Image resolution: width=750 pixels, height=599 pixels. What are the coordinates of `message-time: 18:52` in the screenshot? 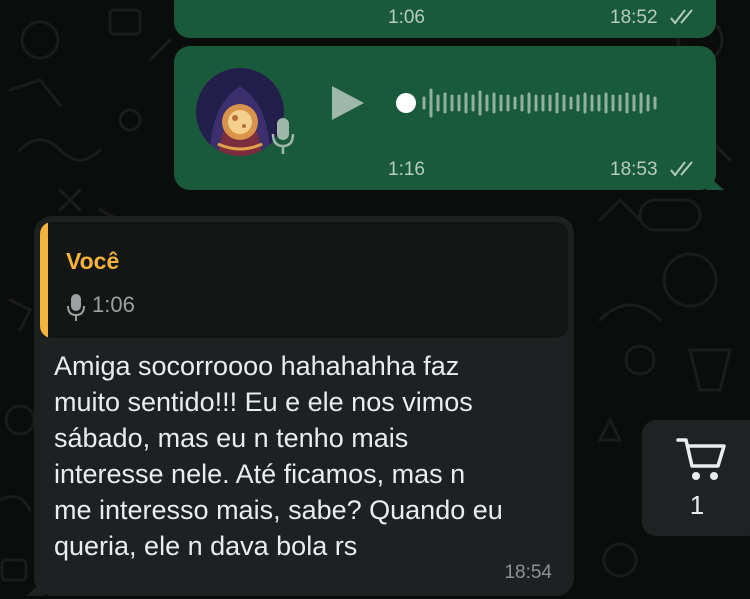 It's located at (634, 17).